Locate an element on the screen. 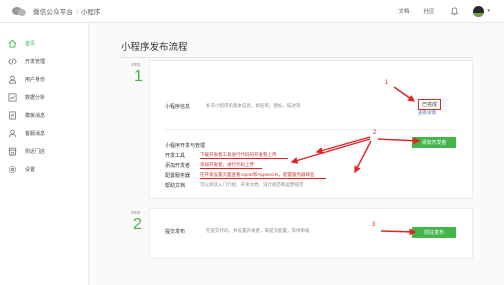  document-icon is located at coordinates (12, 115).